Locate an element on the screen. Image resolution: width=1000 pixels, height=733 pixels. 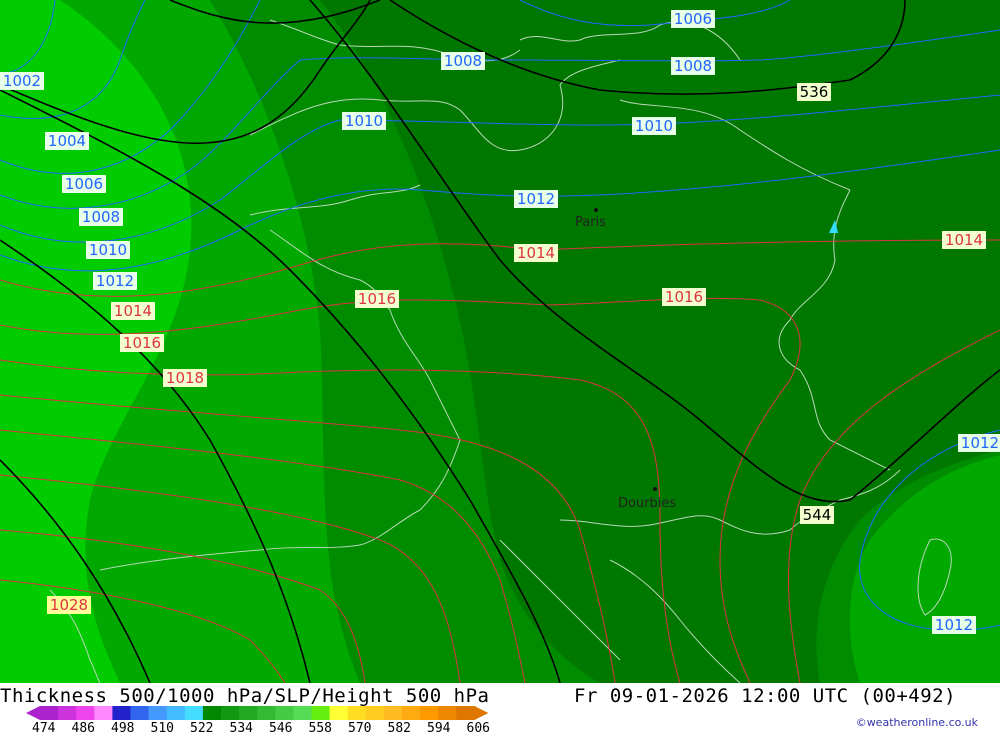
isobar-label: 1002 is located at coordinates (22, 81).